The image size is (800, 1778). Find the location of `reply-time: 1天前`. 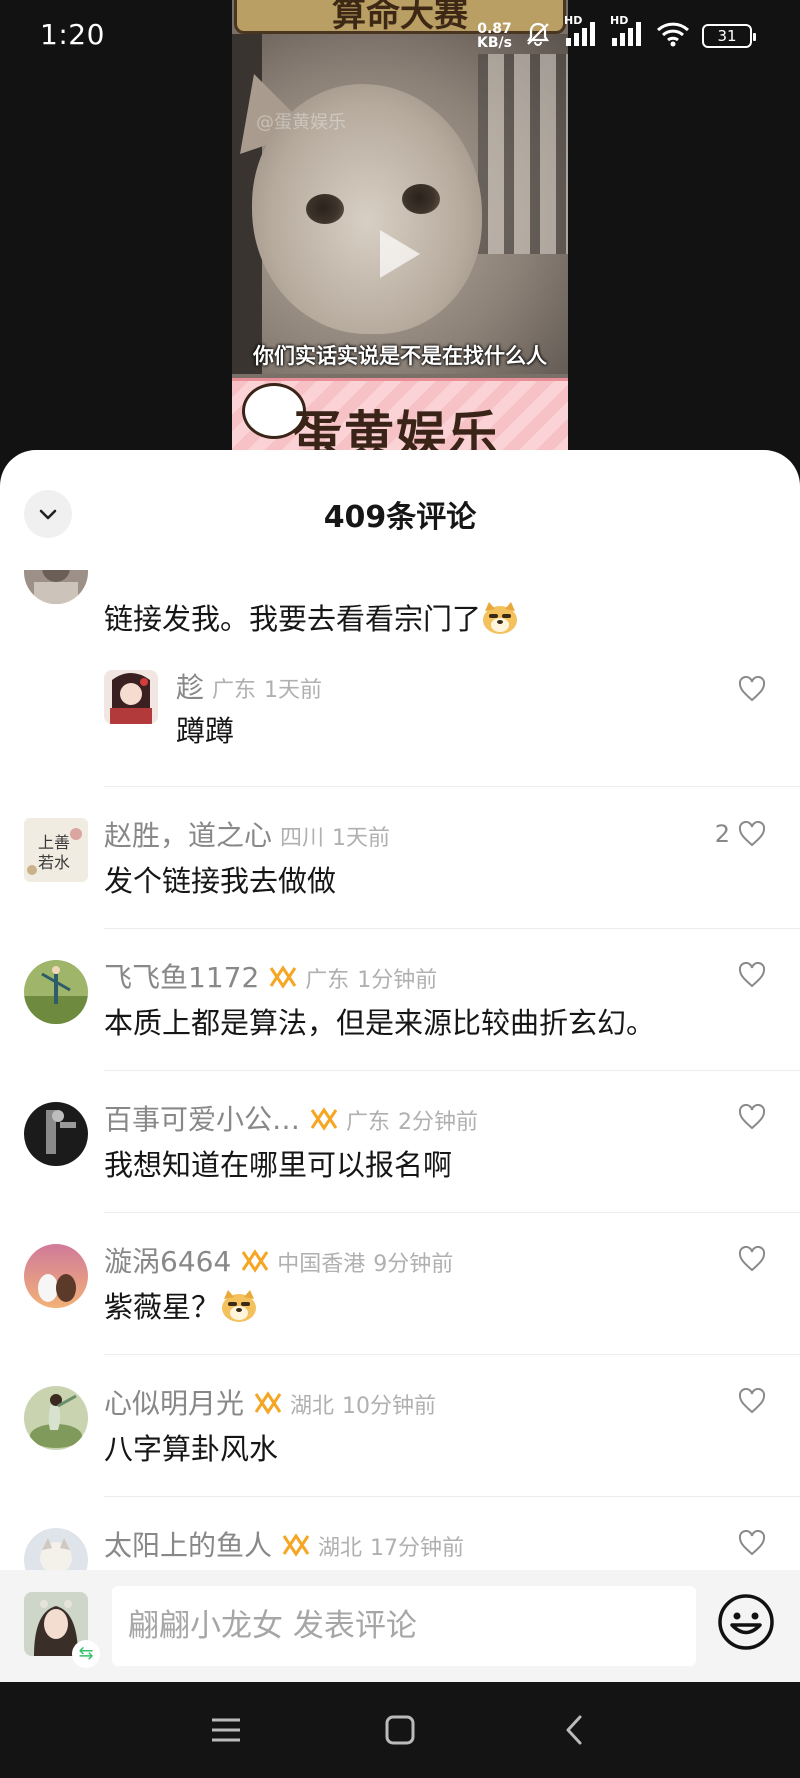

reply-time: 1天前 is located at coordinates (293, 690).